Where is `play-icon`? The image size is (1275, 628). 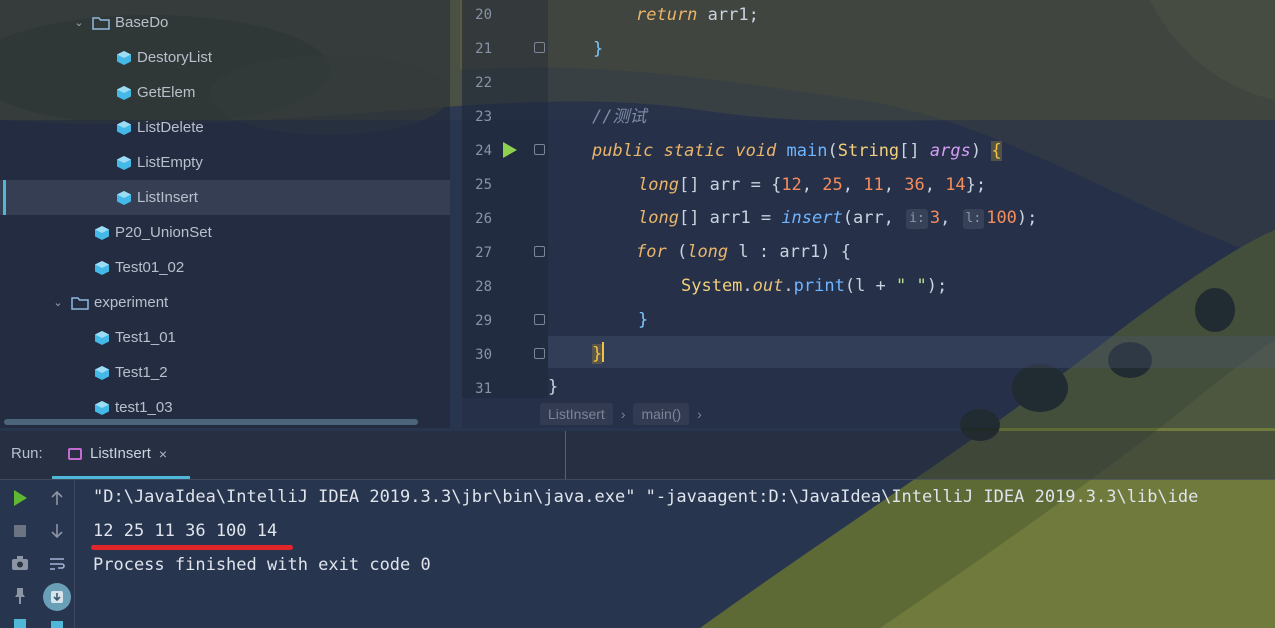 play-icon is located at coordinates (20, 498).